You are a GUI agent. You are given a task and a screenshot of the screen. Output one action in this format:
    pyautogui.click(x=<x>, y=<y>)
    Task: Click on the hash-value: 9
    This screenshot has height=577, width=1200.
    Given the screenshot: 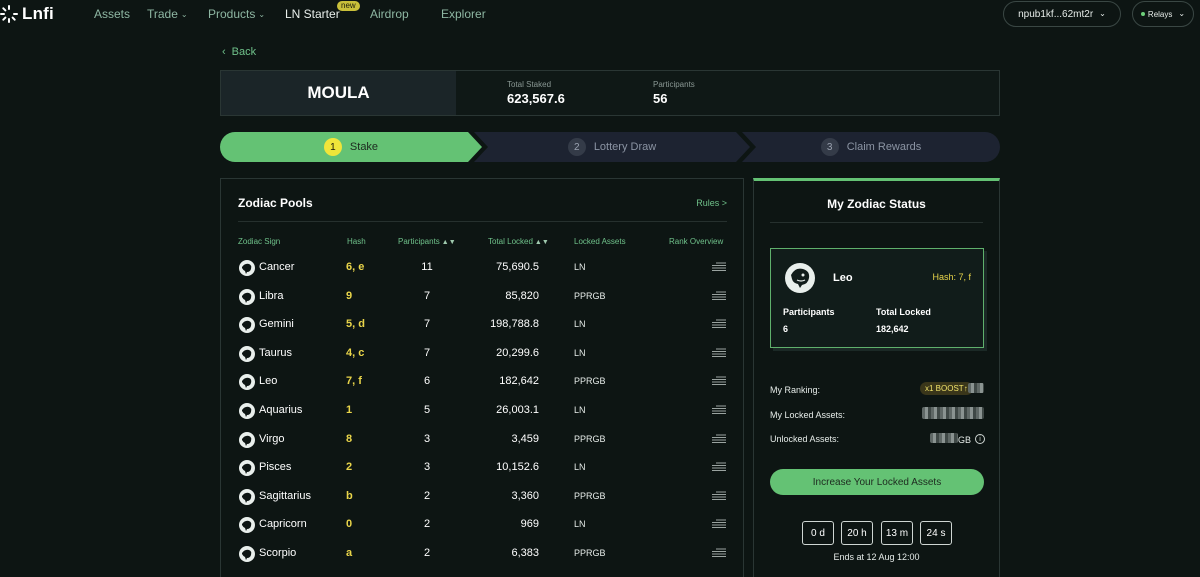 What is the action you would take?
    pyautogui.click(x=349, y=295)
    